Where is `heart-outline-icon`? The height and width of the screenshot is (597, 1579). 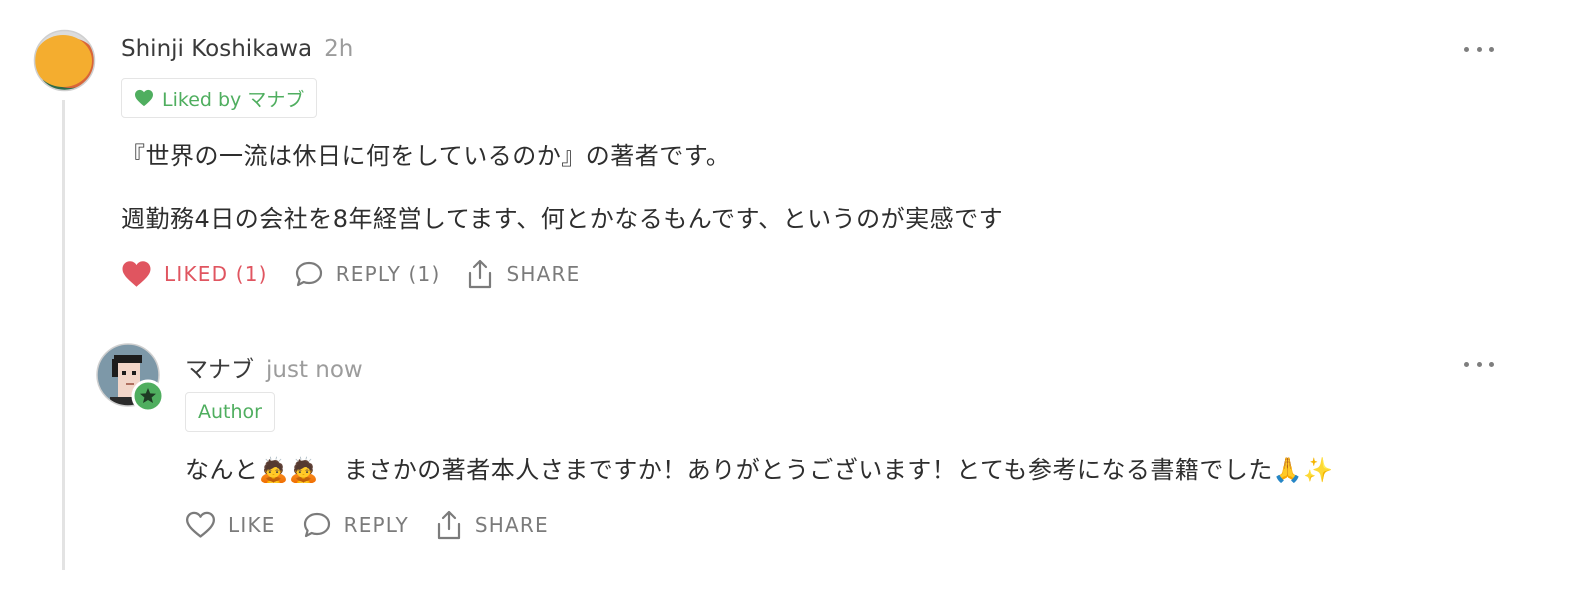 heart-outline-icon is located at coordinates (200, 524).